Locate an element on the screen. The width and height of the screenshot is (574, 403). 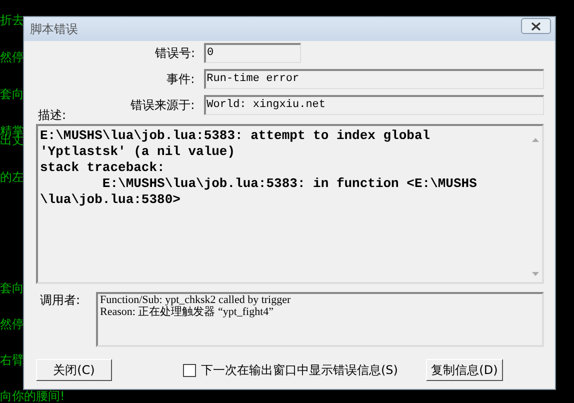
caller-text-area: Function/Sub: ypt_chksk2 called by trigger Reason: 正在处理触发器 “ypt_fight4” is located at coordinates (320, 319).